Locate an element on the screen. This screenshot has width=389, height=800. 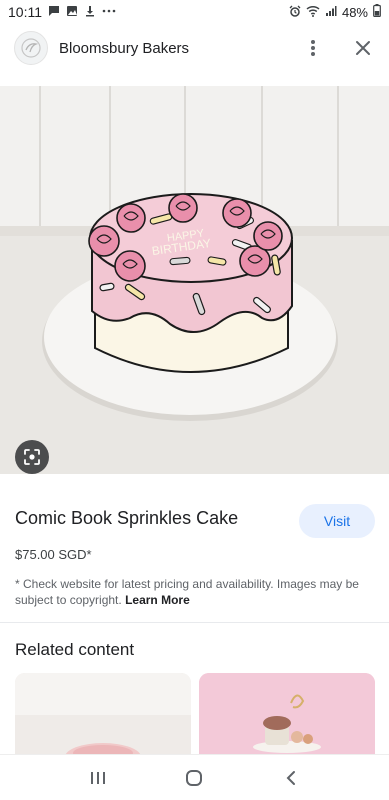
product-price: $75.00 SGD* is located at coordinates (53, 554).